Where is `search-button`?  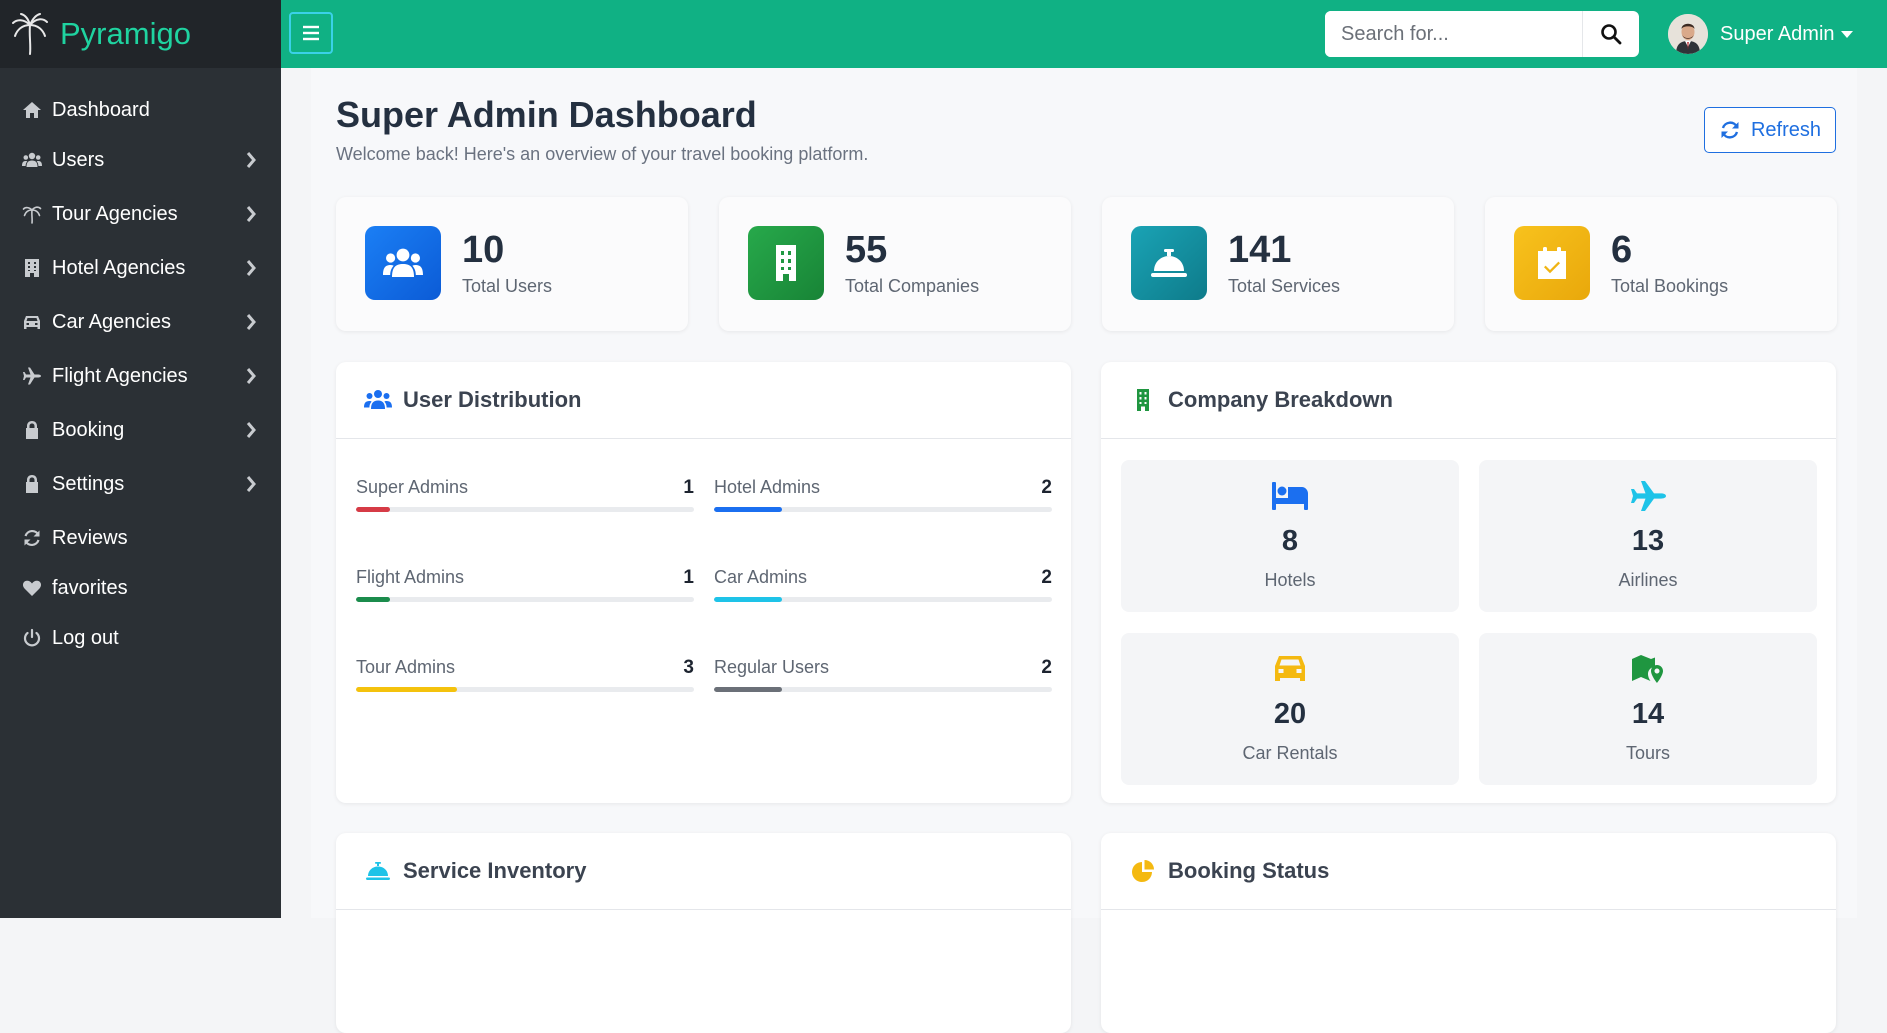 search-button is located at coordinates (1610, 34).